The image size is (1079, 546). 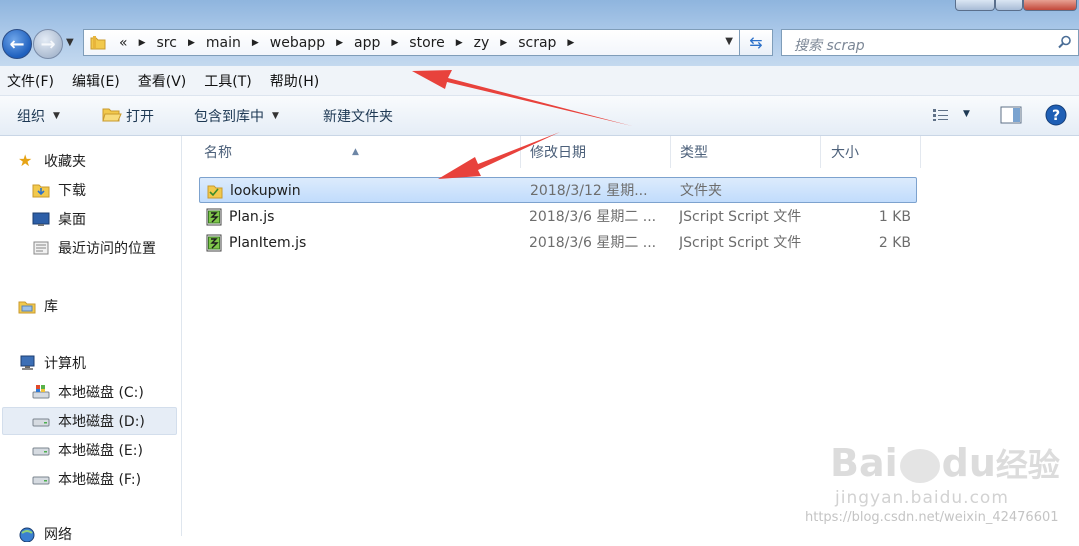 I want to click on back-arrow-icon: ←, so click(x=17, y=44).